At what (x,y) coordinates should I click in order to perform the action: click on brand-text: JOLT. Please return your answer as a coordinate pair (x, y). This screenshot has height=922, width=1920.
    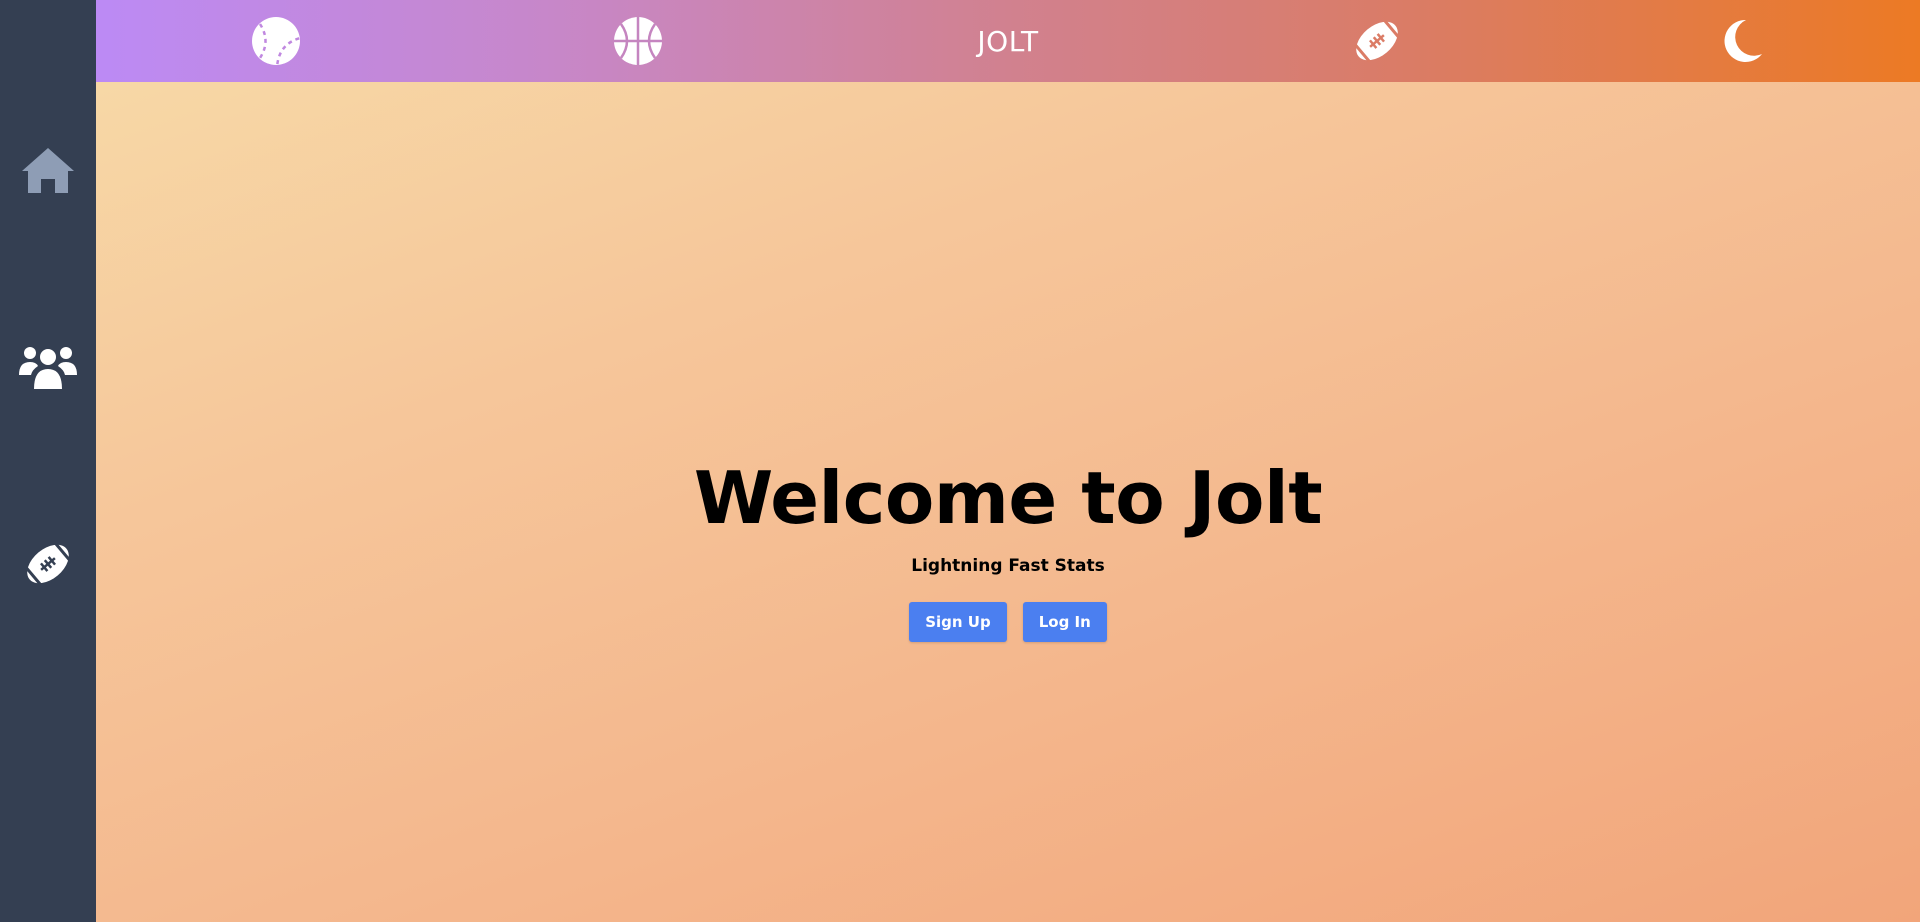
    Looking at the image, I should click on (1007, 41).